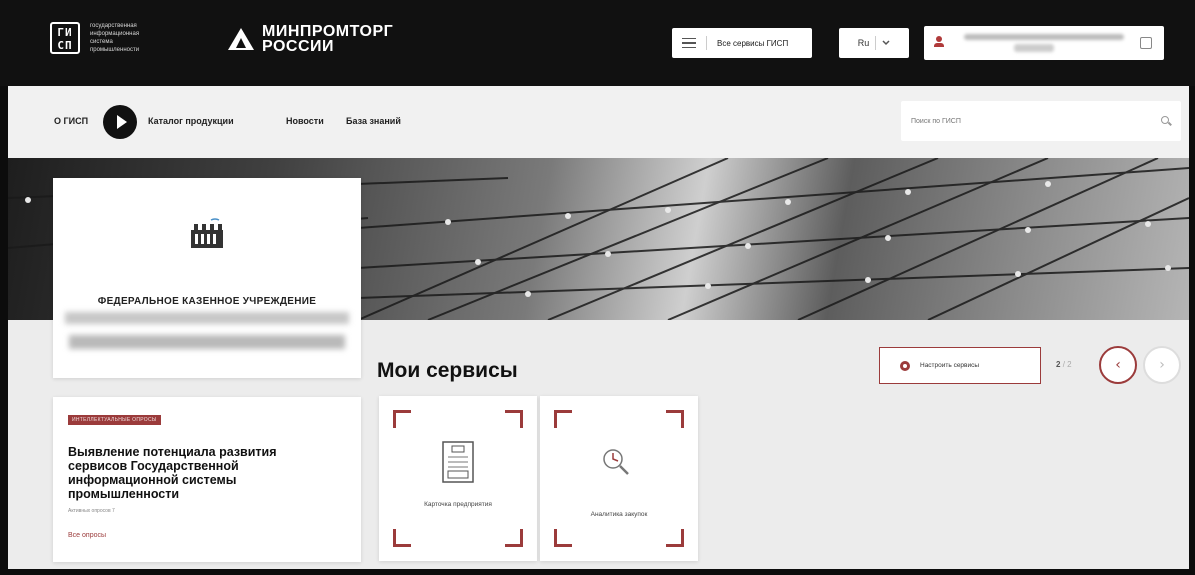 Image resolution: width=1195 pixels, height=575 pixels. I want to click on nav-item-catalog: Каталог продукции, so click(191, 121).